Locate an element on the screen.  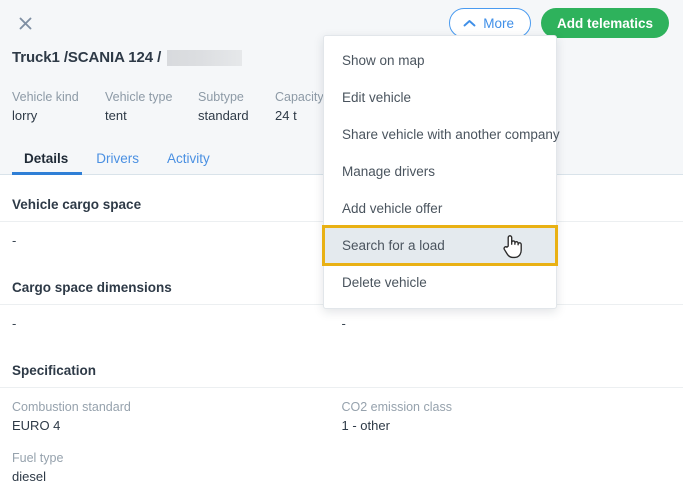
menu-item-search-for-a-load: Search for a load is located at coordinates (440, 245).